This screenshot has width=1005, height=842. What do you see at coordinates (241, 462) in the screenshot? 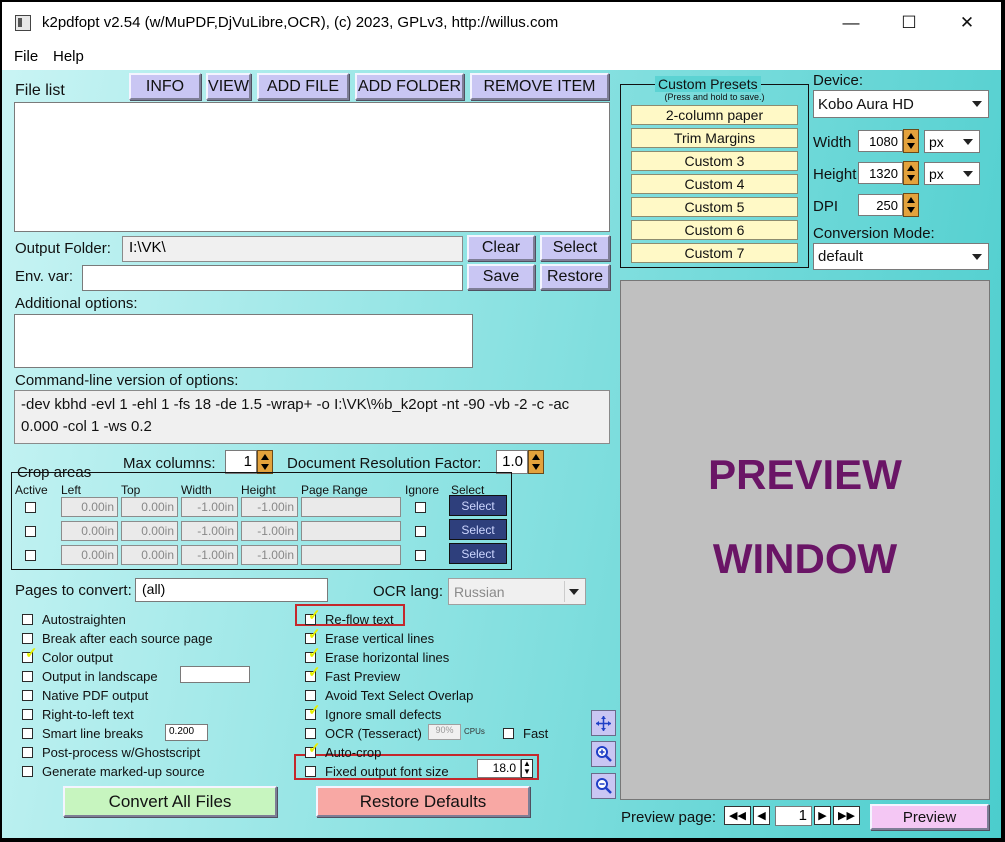
I see `max-columns-field: 1` at bounding box center [241, 462].